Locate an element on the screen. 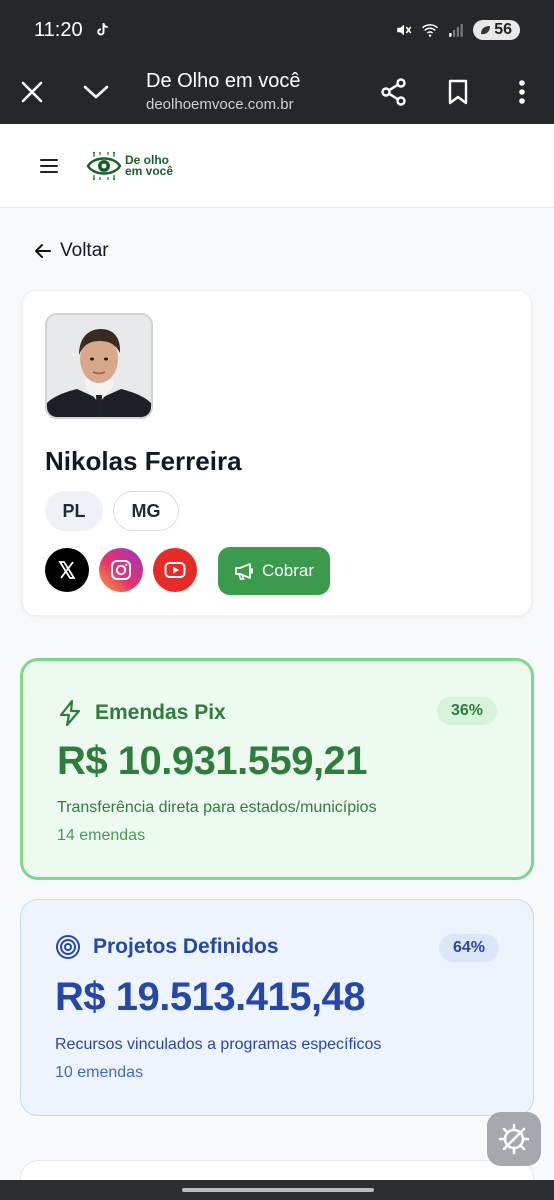 The height and width of the screenshot is (1200, 554). back-link: Voltar is located at coordinates (71, 251).